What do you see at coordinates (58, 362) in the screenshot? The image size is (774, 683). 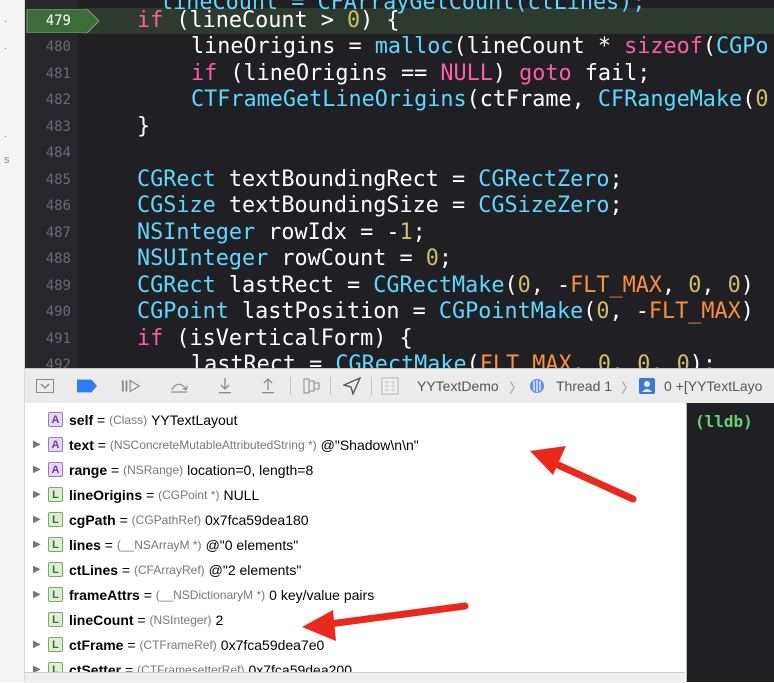 I see `line-number: 492` at bounding box center [58, 362].